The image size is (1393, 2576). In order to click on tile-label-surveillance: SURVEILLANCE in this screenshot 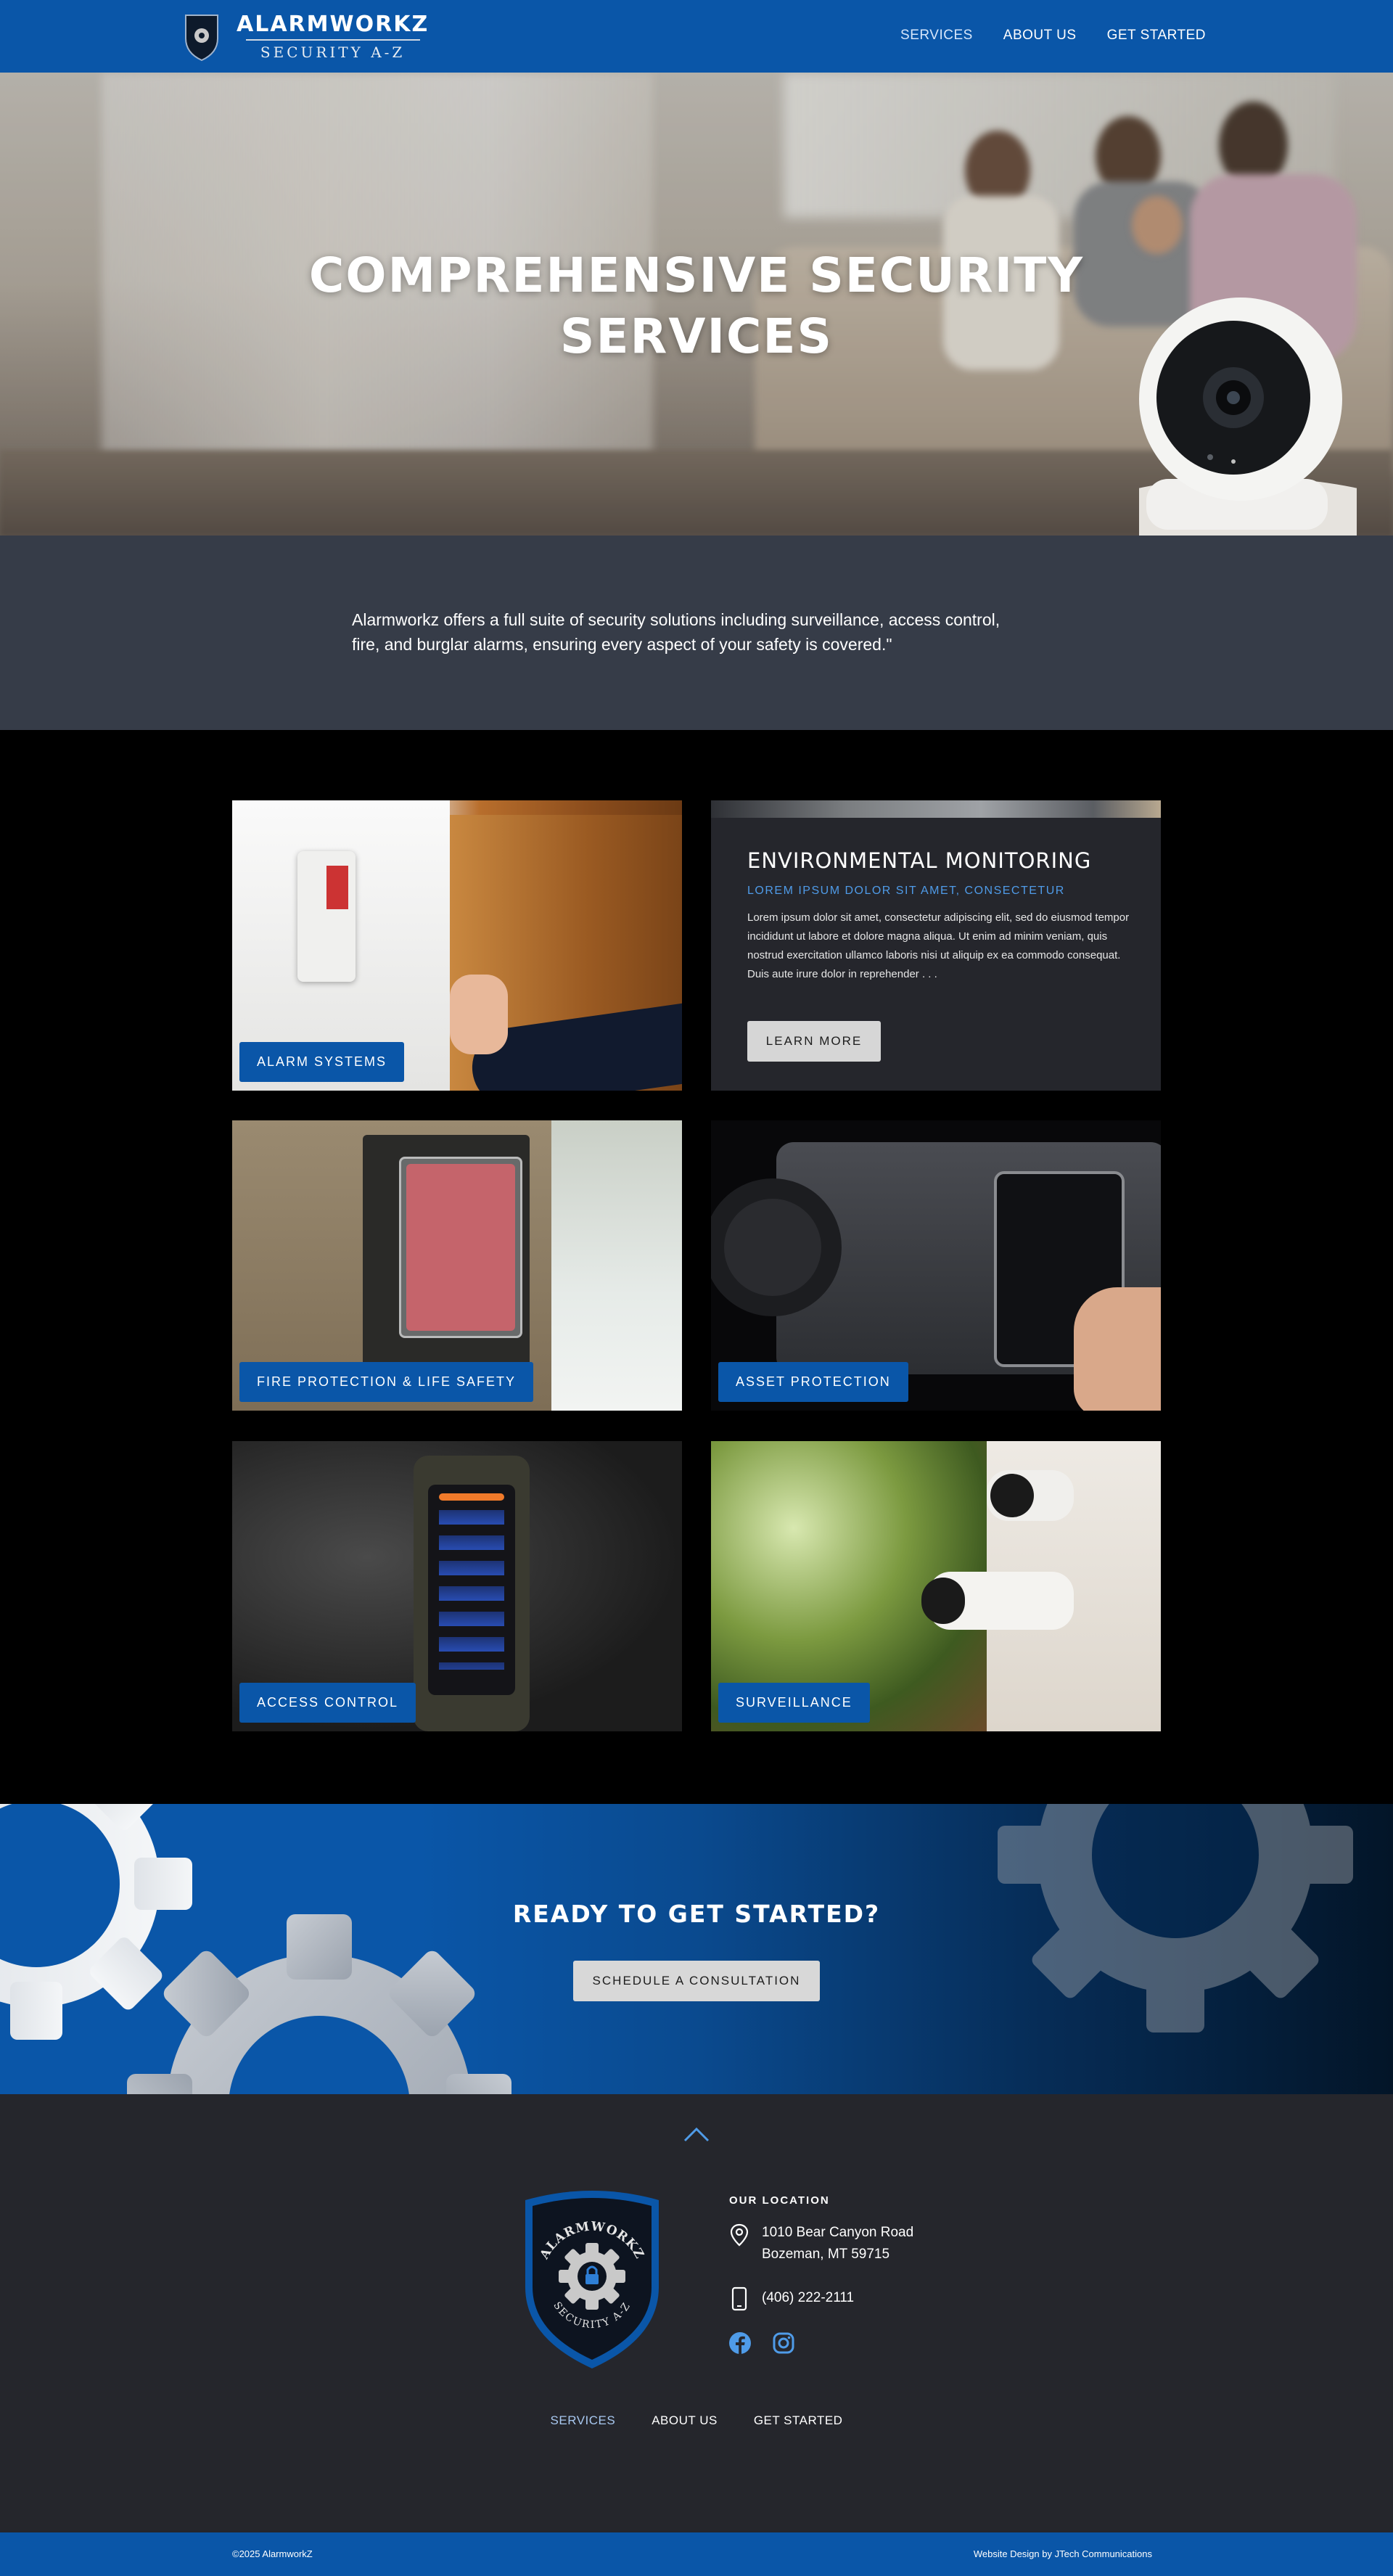, I will do `click(794, 1703)`.